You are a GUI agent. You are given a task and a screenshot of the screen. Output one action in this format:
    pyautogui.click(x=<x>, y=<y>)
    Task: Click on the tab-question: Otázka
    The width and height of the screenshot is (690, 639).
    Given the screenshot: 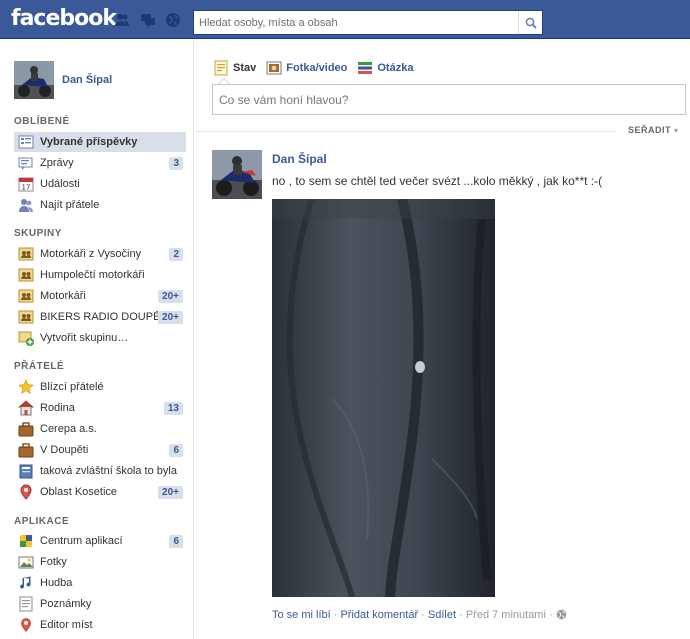 What is the action you would take?
    pyautogui.click(x=385, y=68)
    